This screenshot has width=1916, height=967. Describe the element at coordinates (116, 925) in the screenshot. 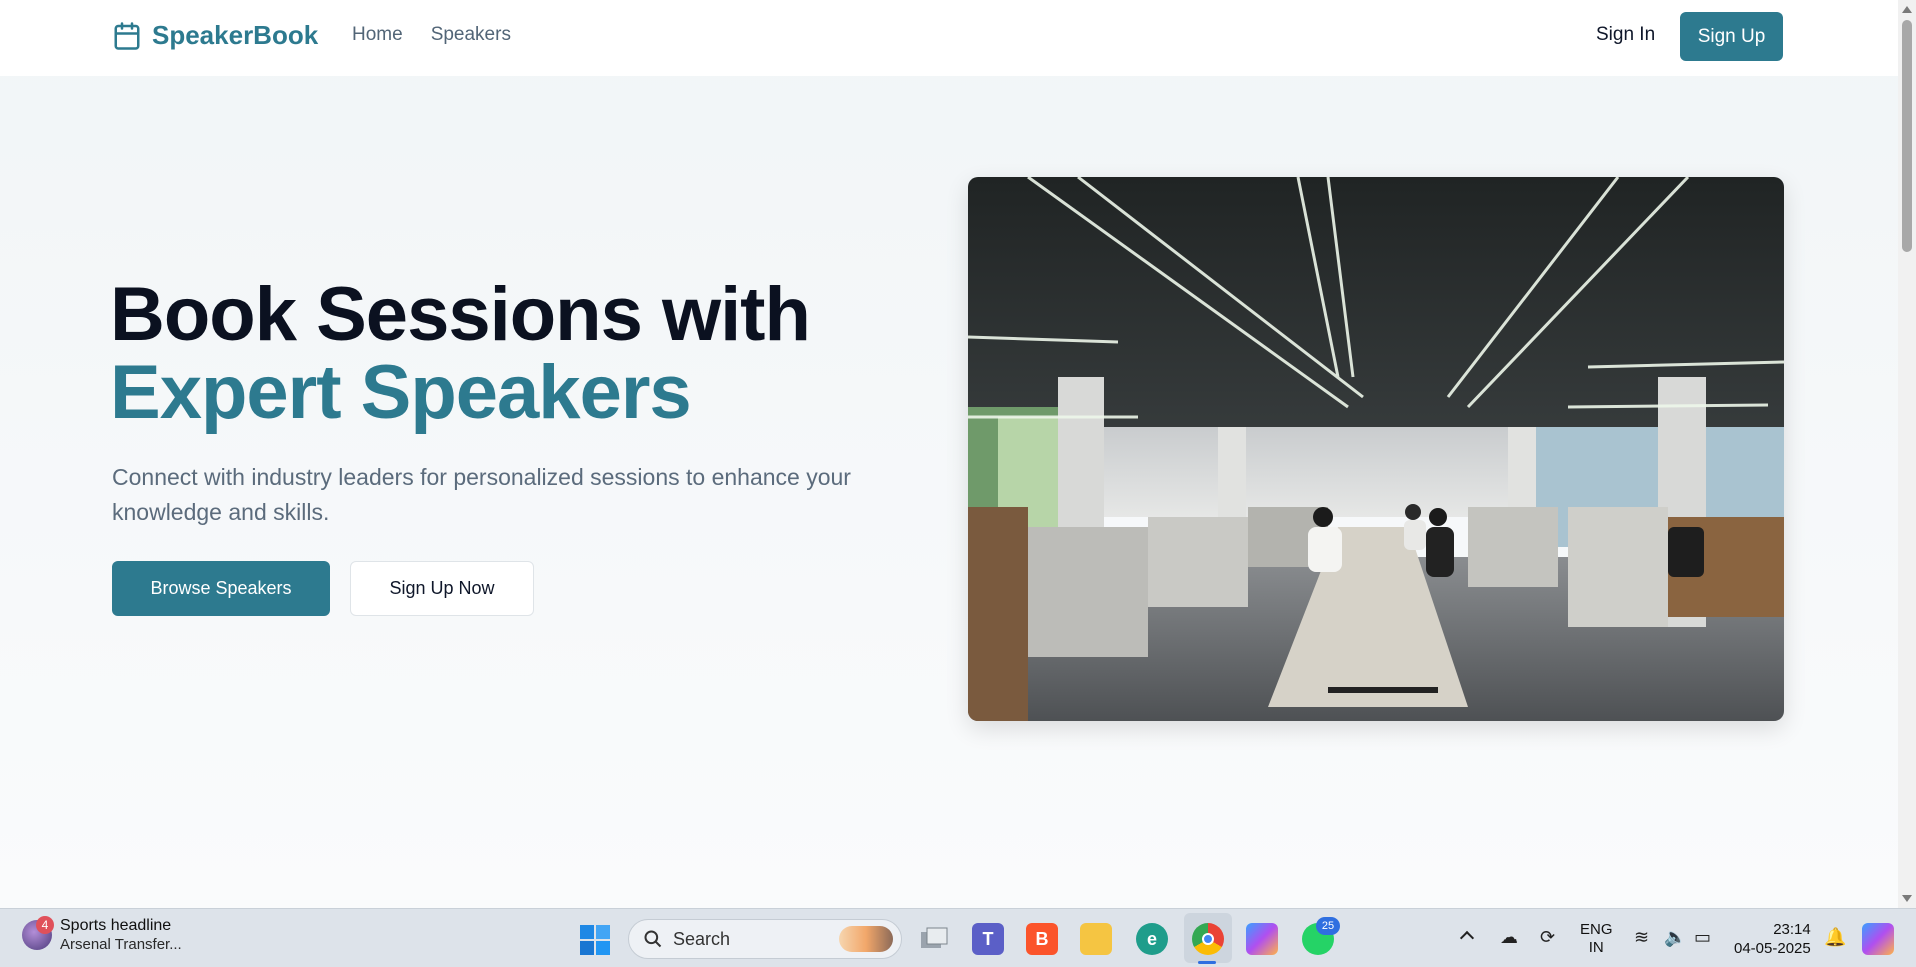

I see `widget-title: Sports headline` at that location.